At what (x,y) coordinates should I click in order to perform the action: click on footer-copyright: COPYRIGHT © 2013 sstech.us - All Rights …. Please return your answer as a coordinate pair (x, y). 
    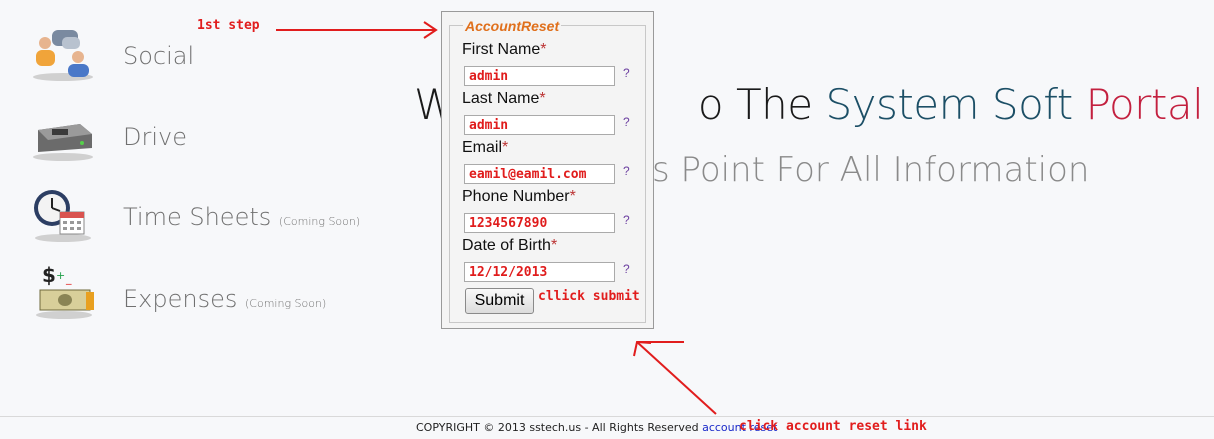
    Looking at the image, I should click on (557, 427).